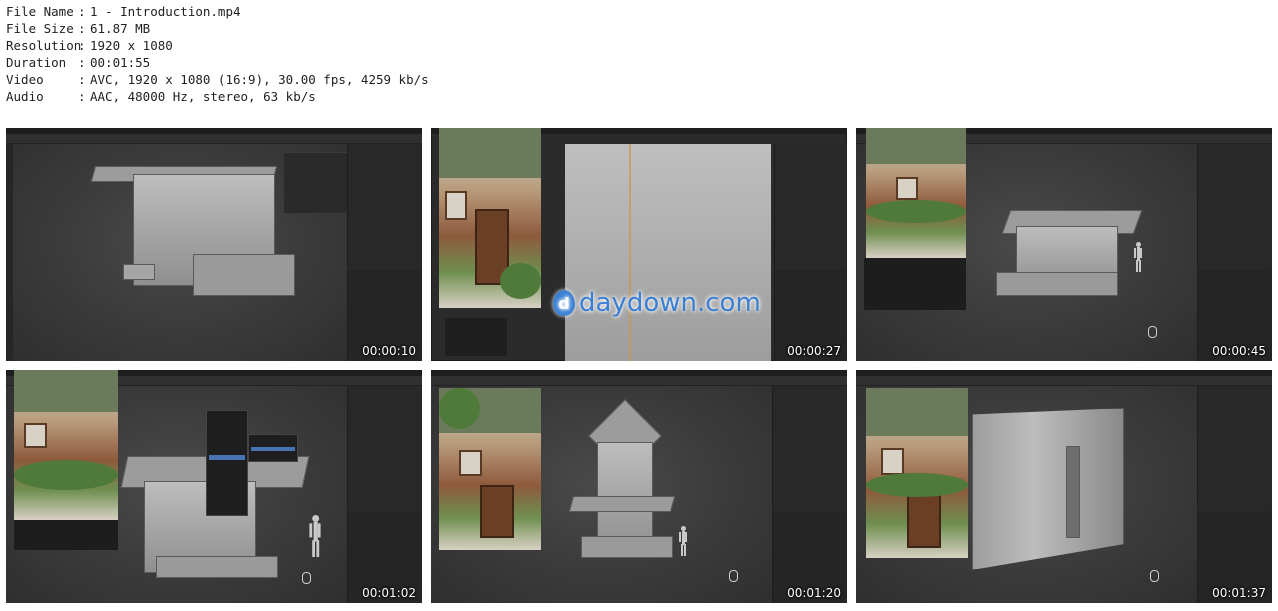 Image resolution: width=1278 pixels, height=611 pixels. Describe the element at coordinates (1239, 351) in the screenshot. I see `timestamp: 00:00:45` at that location.